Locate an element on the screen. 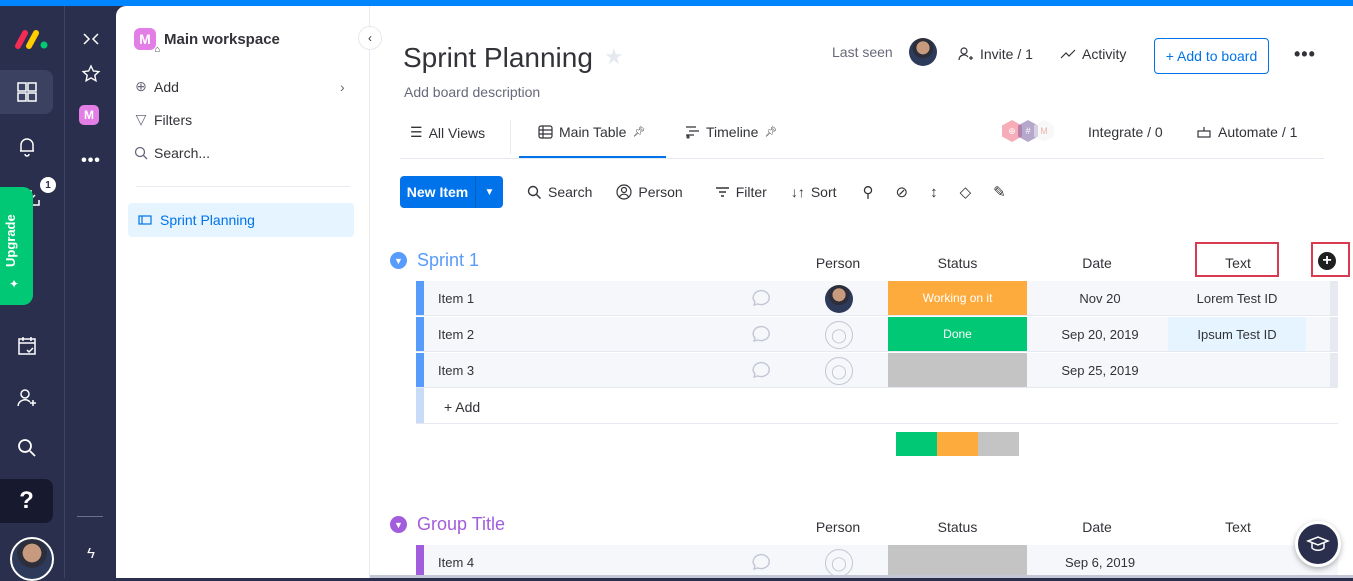 Image resolution: width=1353 pixels, height=581 pixels. person-avatar is located at coordinates (839, 299).